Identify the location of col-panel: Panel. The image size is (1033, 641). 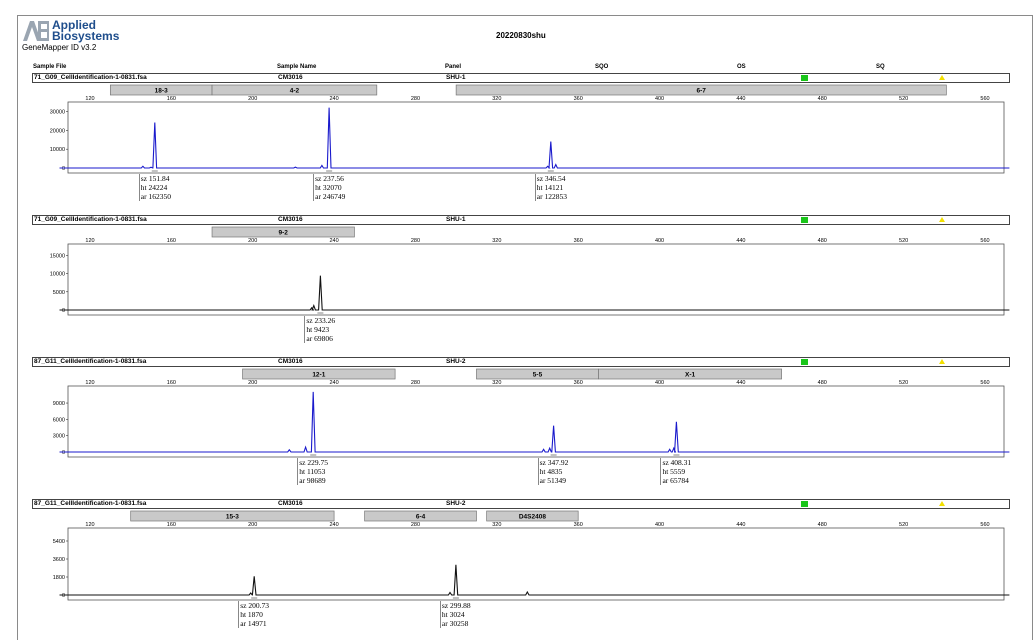
(453, 67).